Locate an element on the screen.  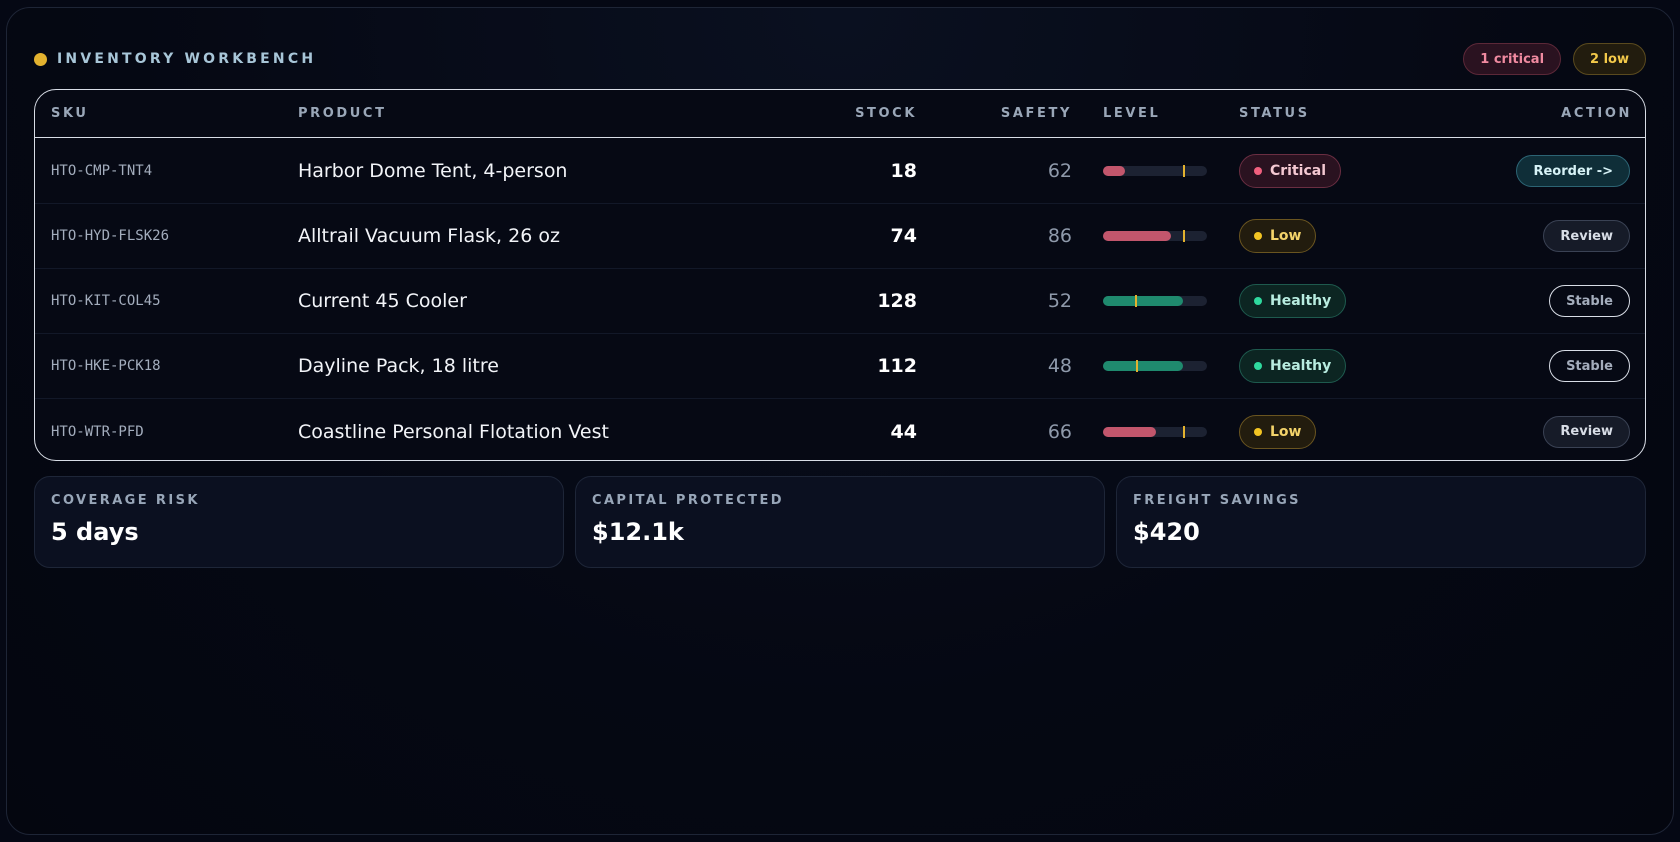
reorder-button: Reorder -> is located at coordinates (1573, 171).